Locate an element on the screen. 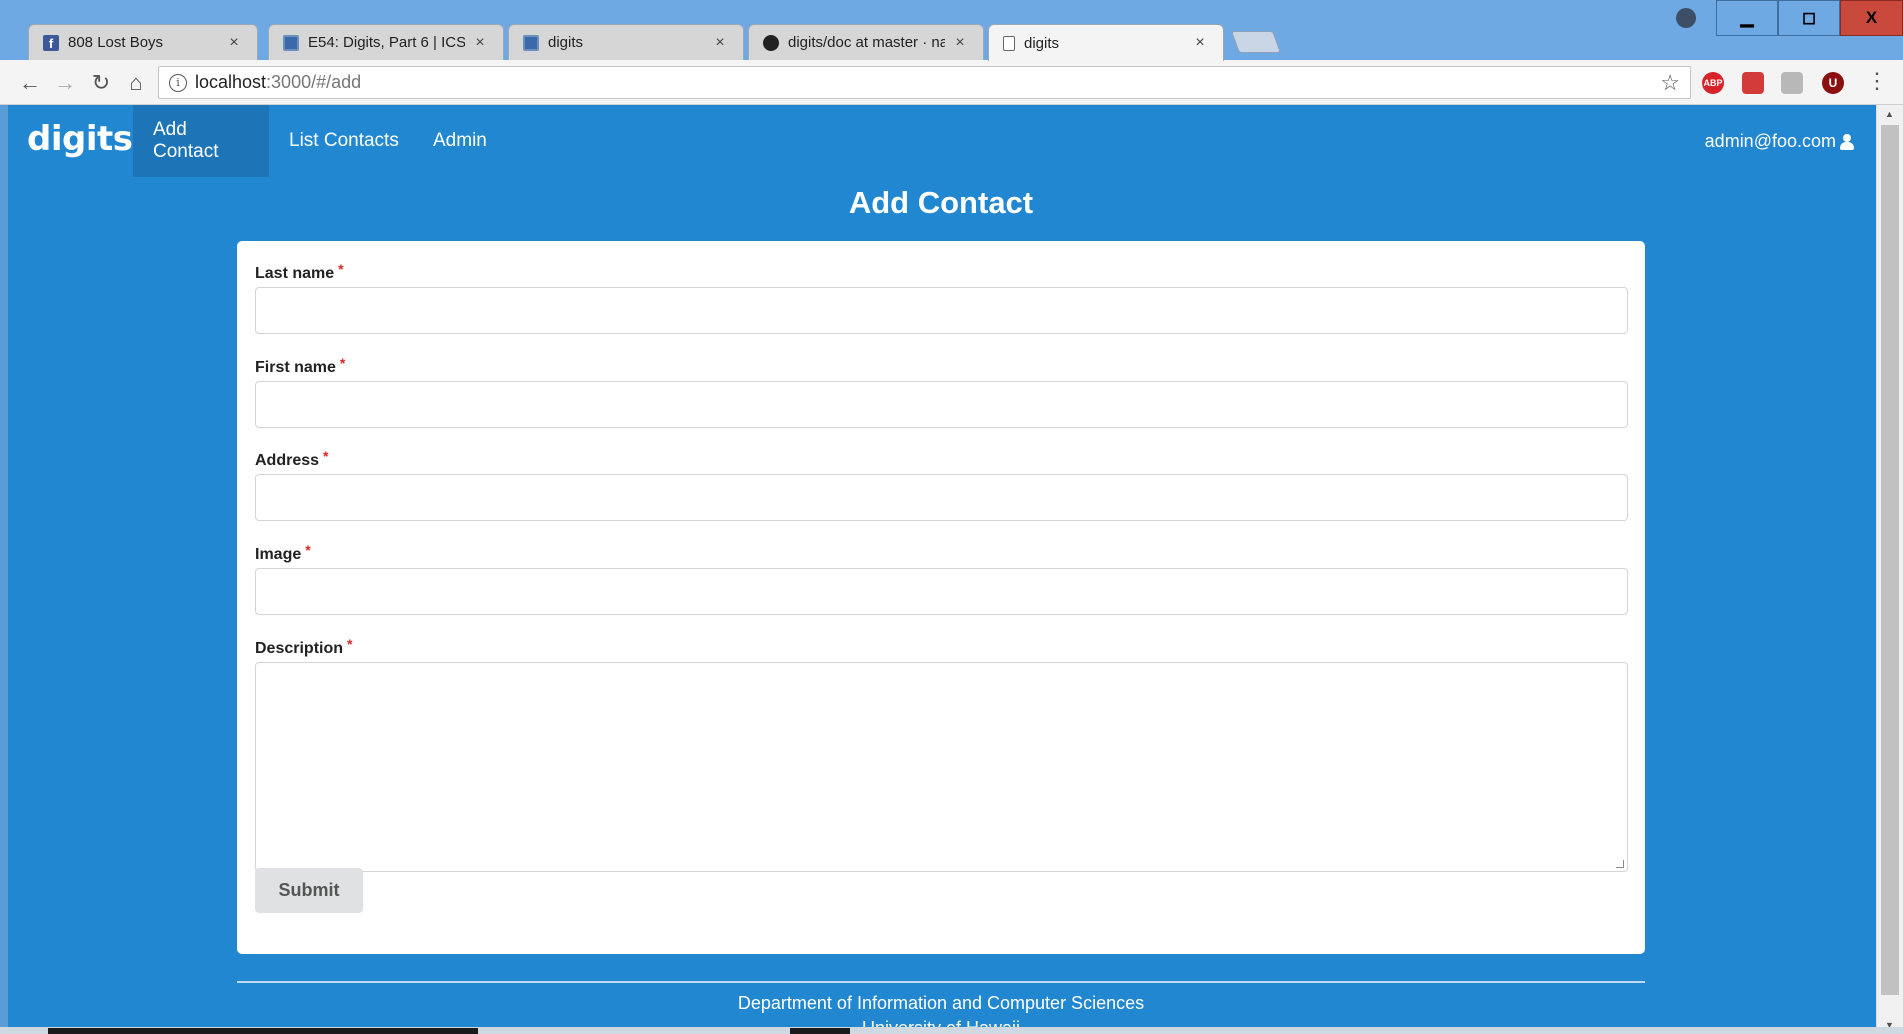  submit-button: Submit is located at coordinates (309, 890).